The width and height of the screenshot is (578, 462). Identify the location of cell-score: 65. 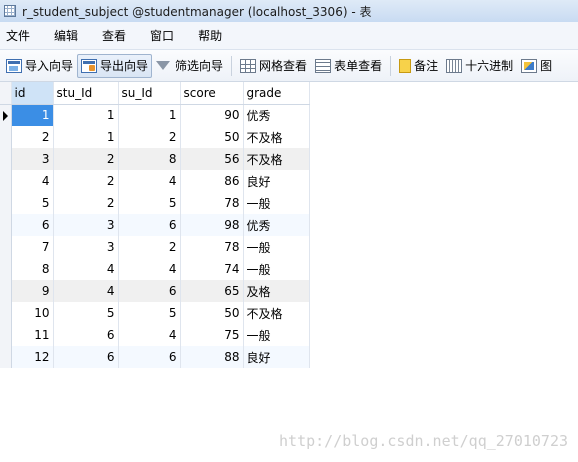
(212, 291).